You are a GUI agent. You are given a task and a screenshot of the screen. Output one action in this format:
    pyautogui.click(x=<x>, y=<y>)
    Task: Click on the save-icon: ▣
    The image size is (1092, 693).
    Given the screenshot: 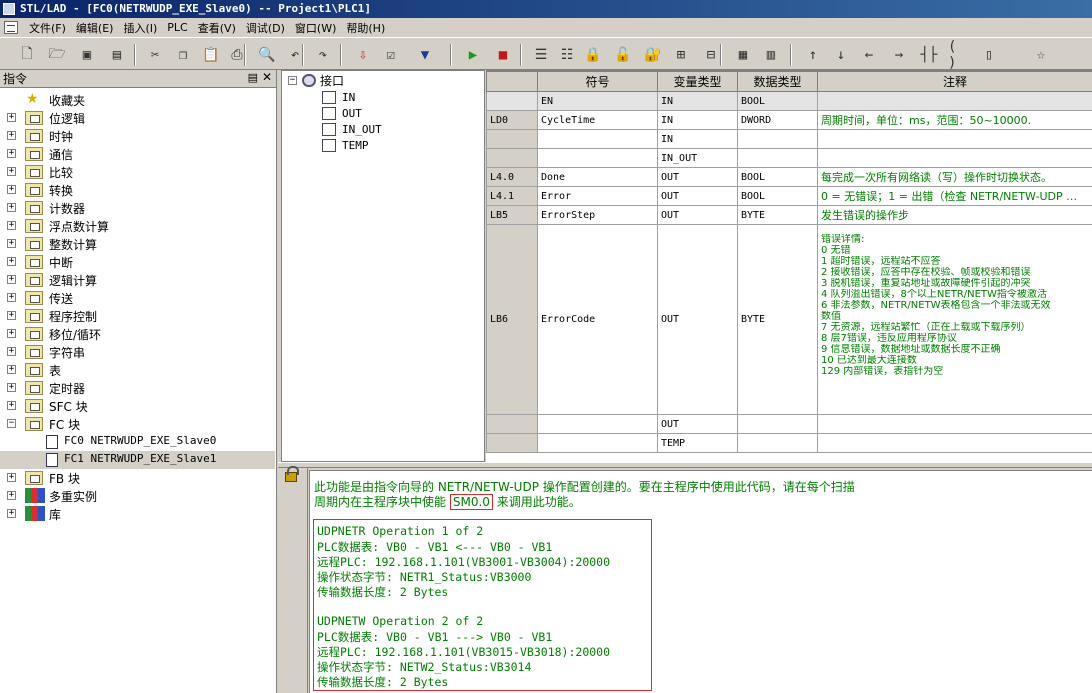 What is the action you would take?
    pyautogui.click(x=87, y=55)
    